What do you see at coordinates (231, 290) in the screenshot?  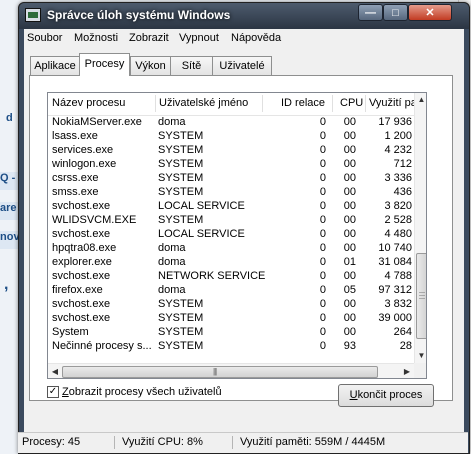 I see `table-row: firefox.exe doma 0 05 97 312` at bounding box center [231, 290].